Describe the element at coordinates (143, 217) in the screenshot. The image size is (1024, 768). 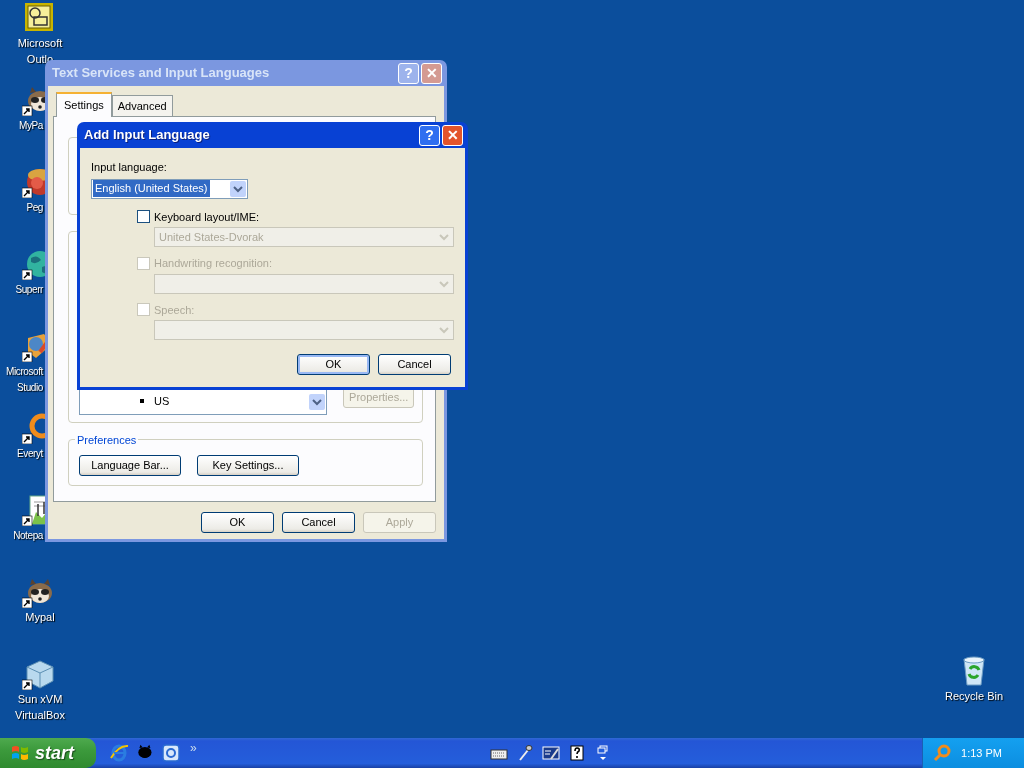
I see `checkbox` at that location.